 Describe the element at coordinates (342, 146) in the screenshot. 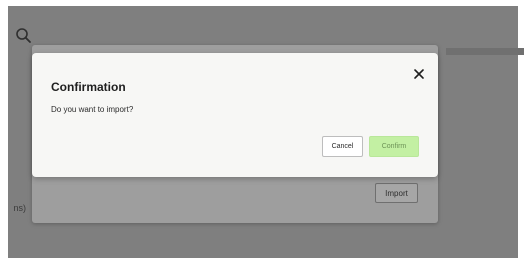

I see `cancel-button: Cancel` at that location.